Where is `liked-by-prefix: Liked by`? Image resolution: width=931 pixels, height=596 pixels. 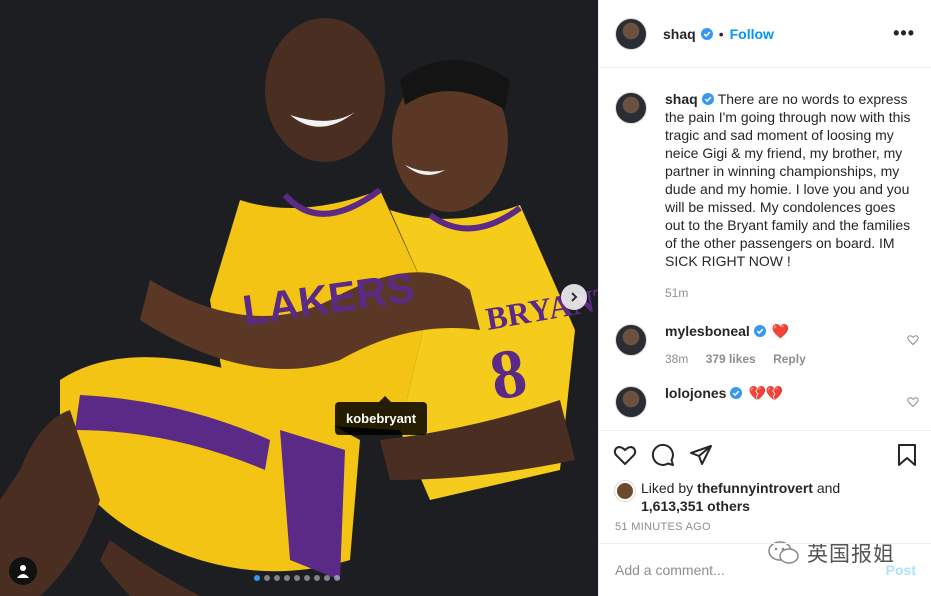 liked-by-prefix: Liked by is located at coordinates (667, 488).